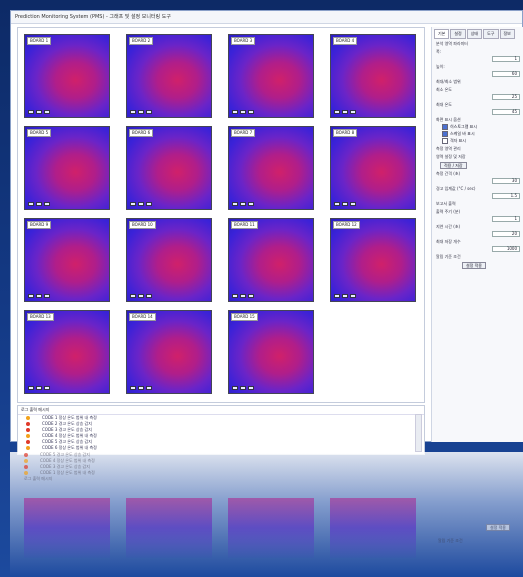  I want to click on cell-label: BOARD 9, so click(39, 225).